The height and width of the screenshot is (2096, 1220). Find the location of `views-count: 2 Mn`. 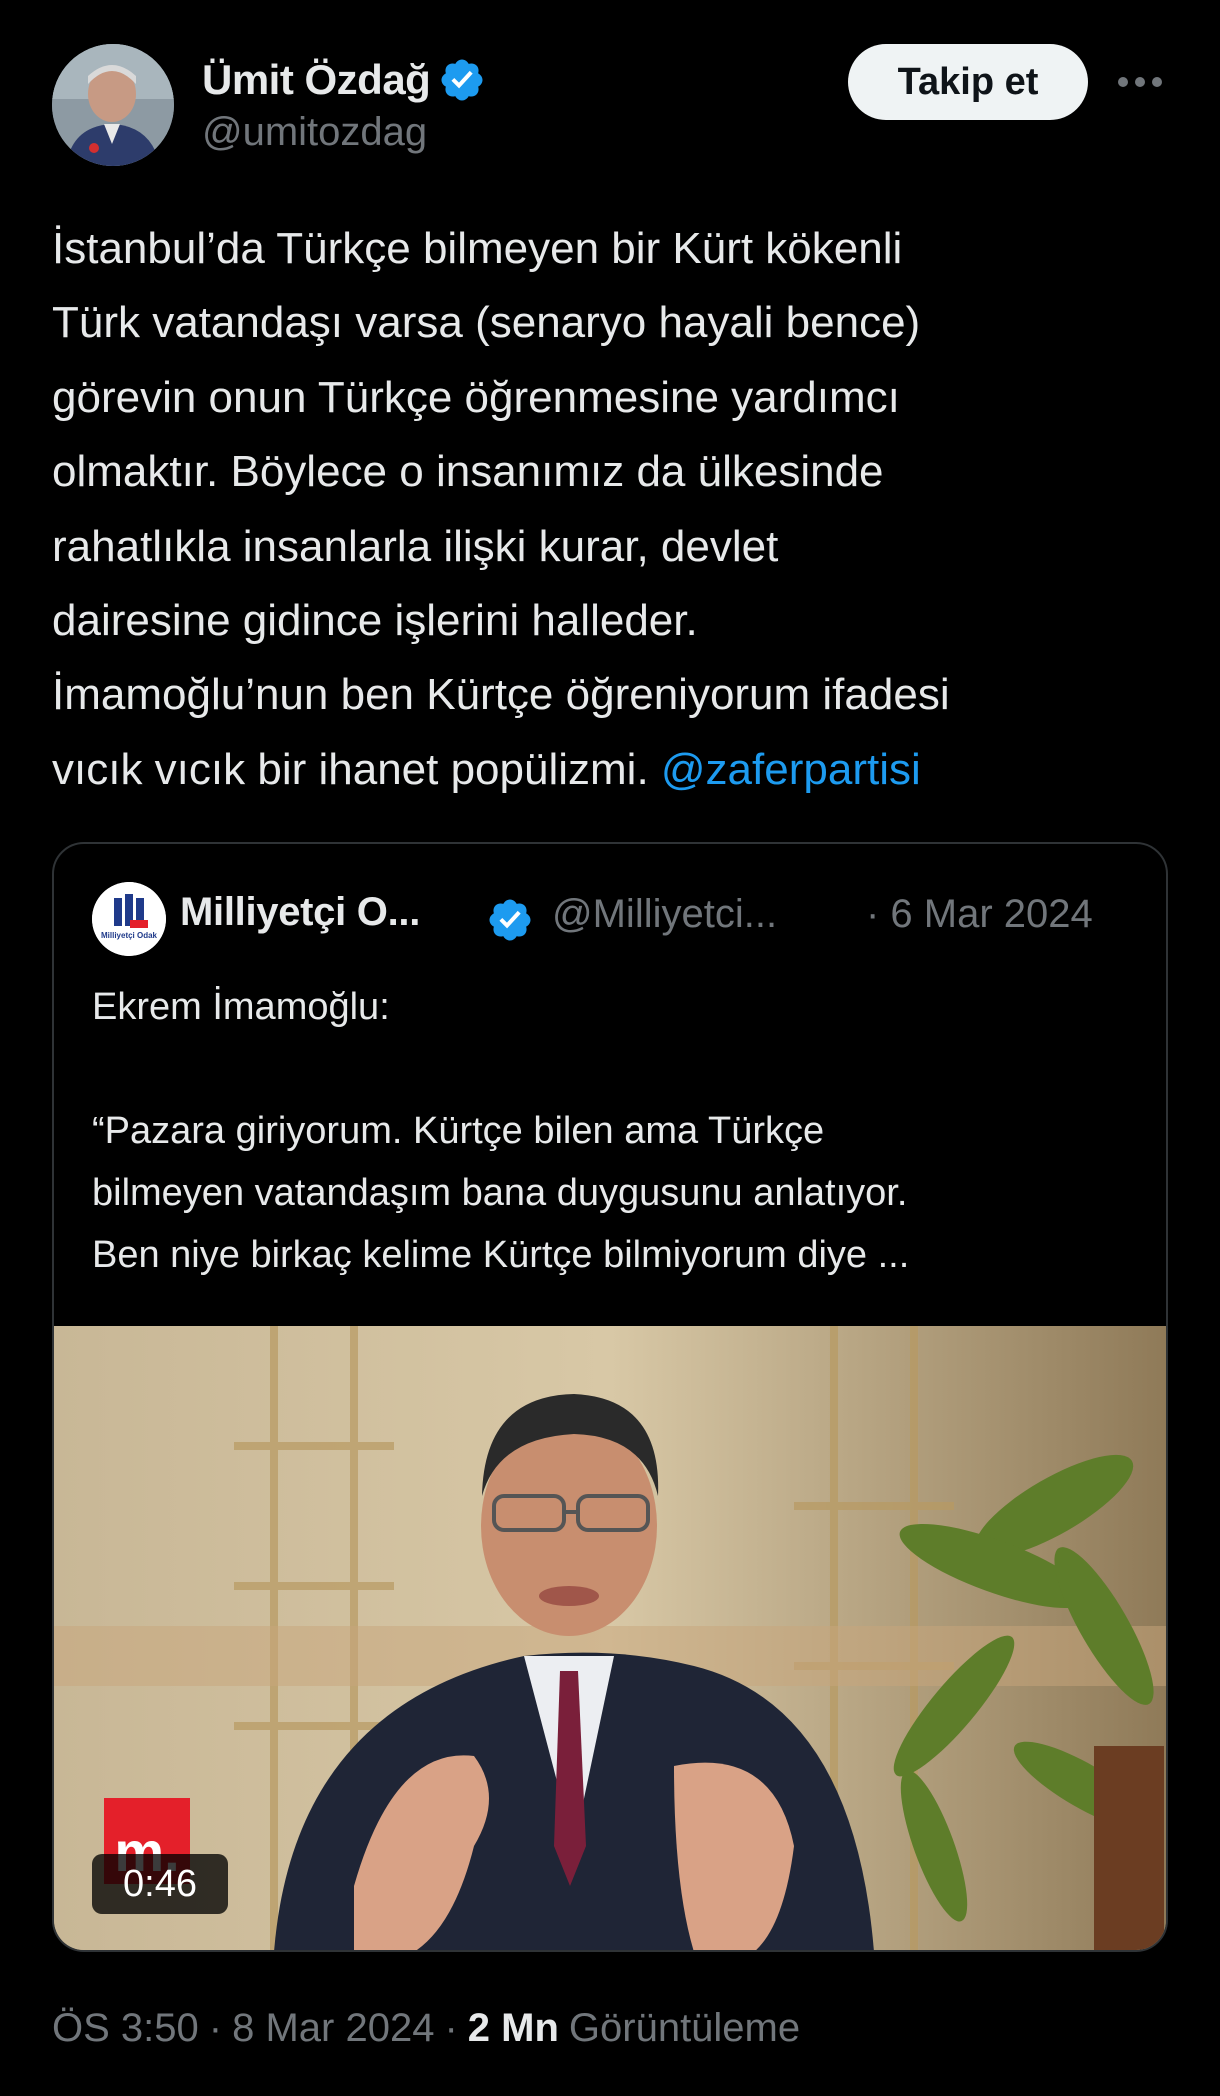

views-count: 2 Mn is located at coordinates (513, 2028).